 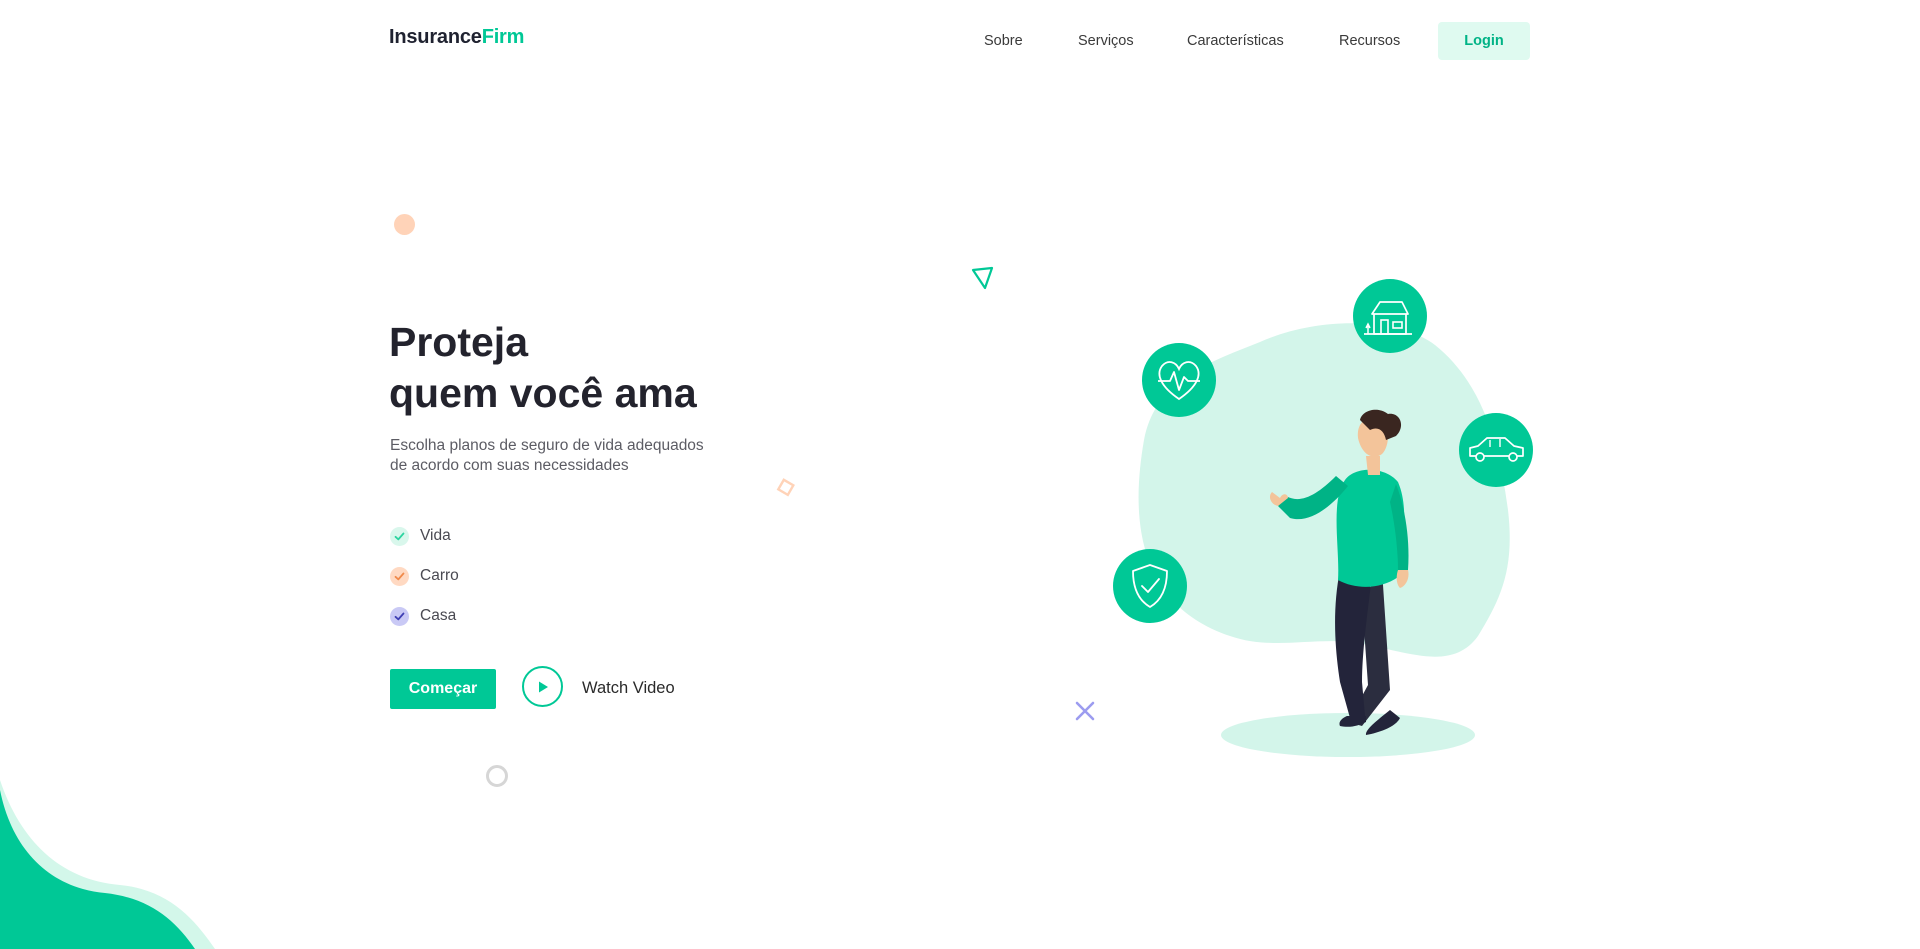 I want to click on heart-pulse-icon, so click(x=1179, y=380).